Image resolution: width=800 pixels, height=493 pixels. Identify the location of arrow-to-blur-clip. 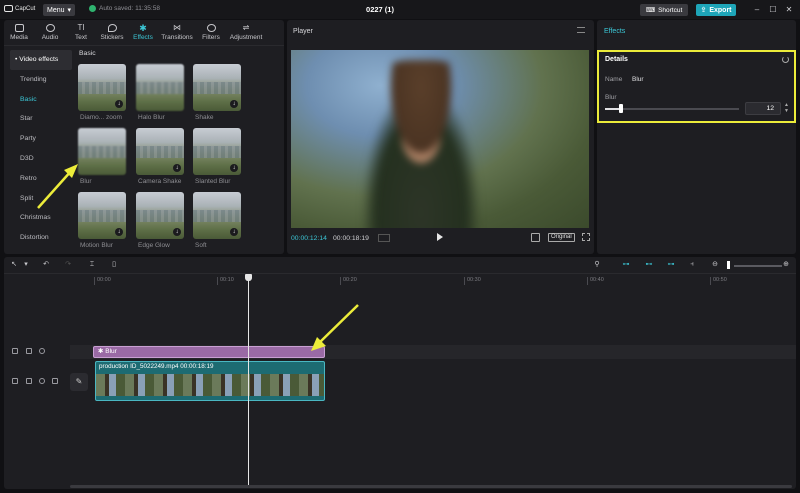
(338, 324).